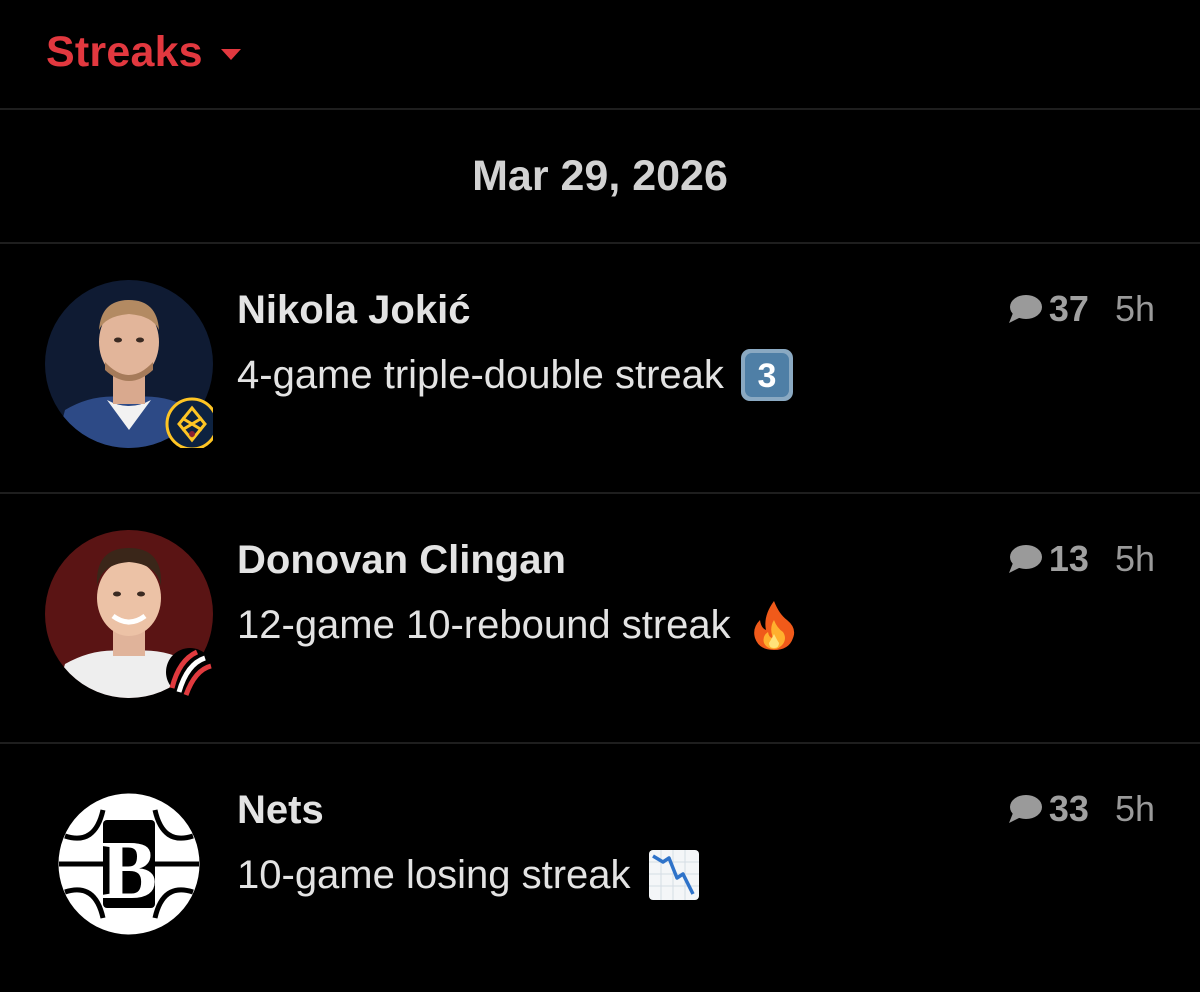 Image resolution: width=1200 pixels, height=992 pixels. I want to click on comment-count: 37, so click(1069, 309).